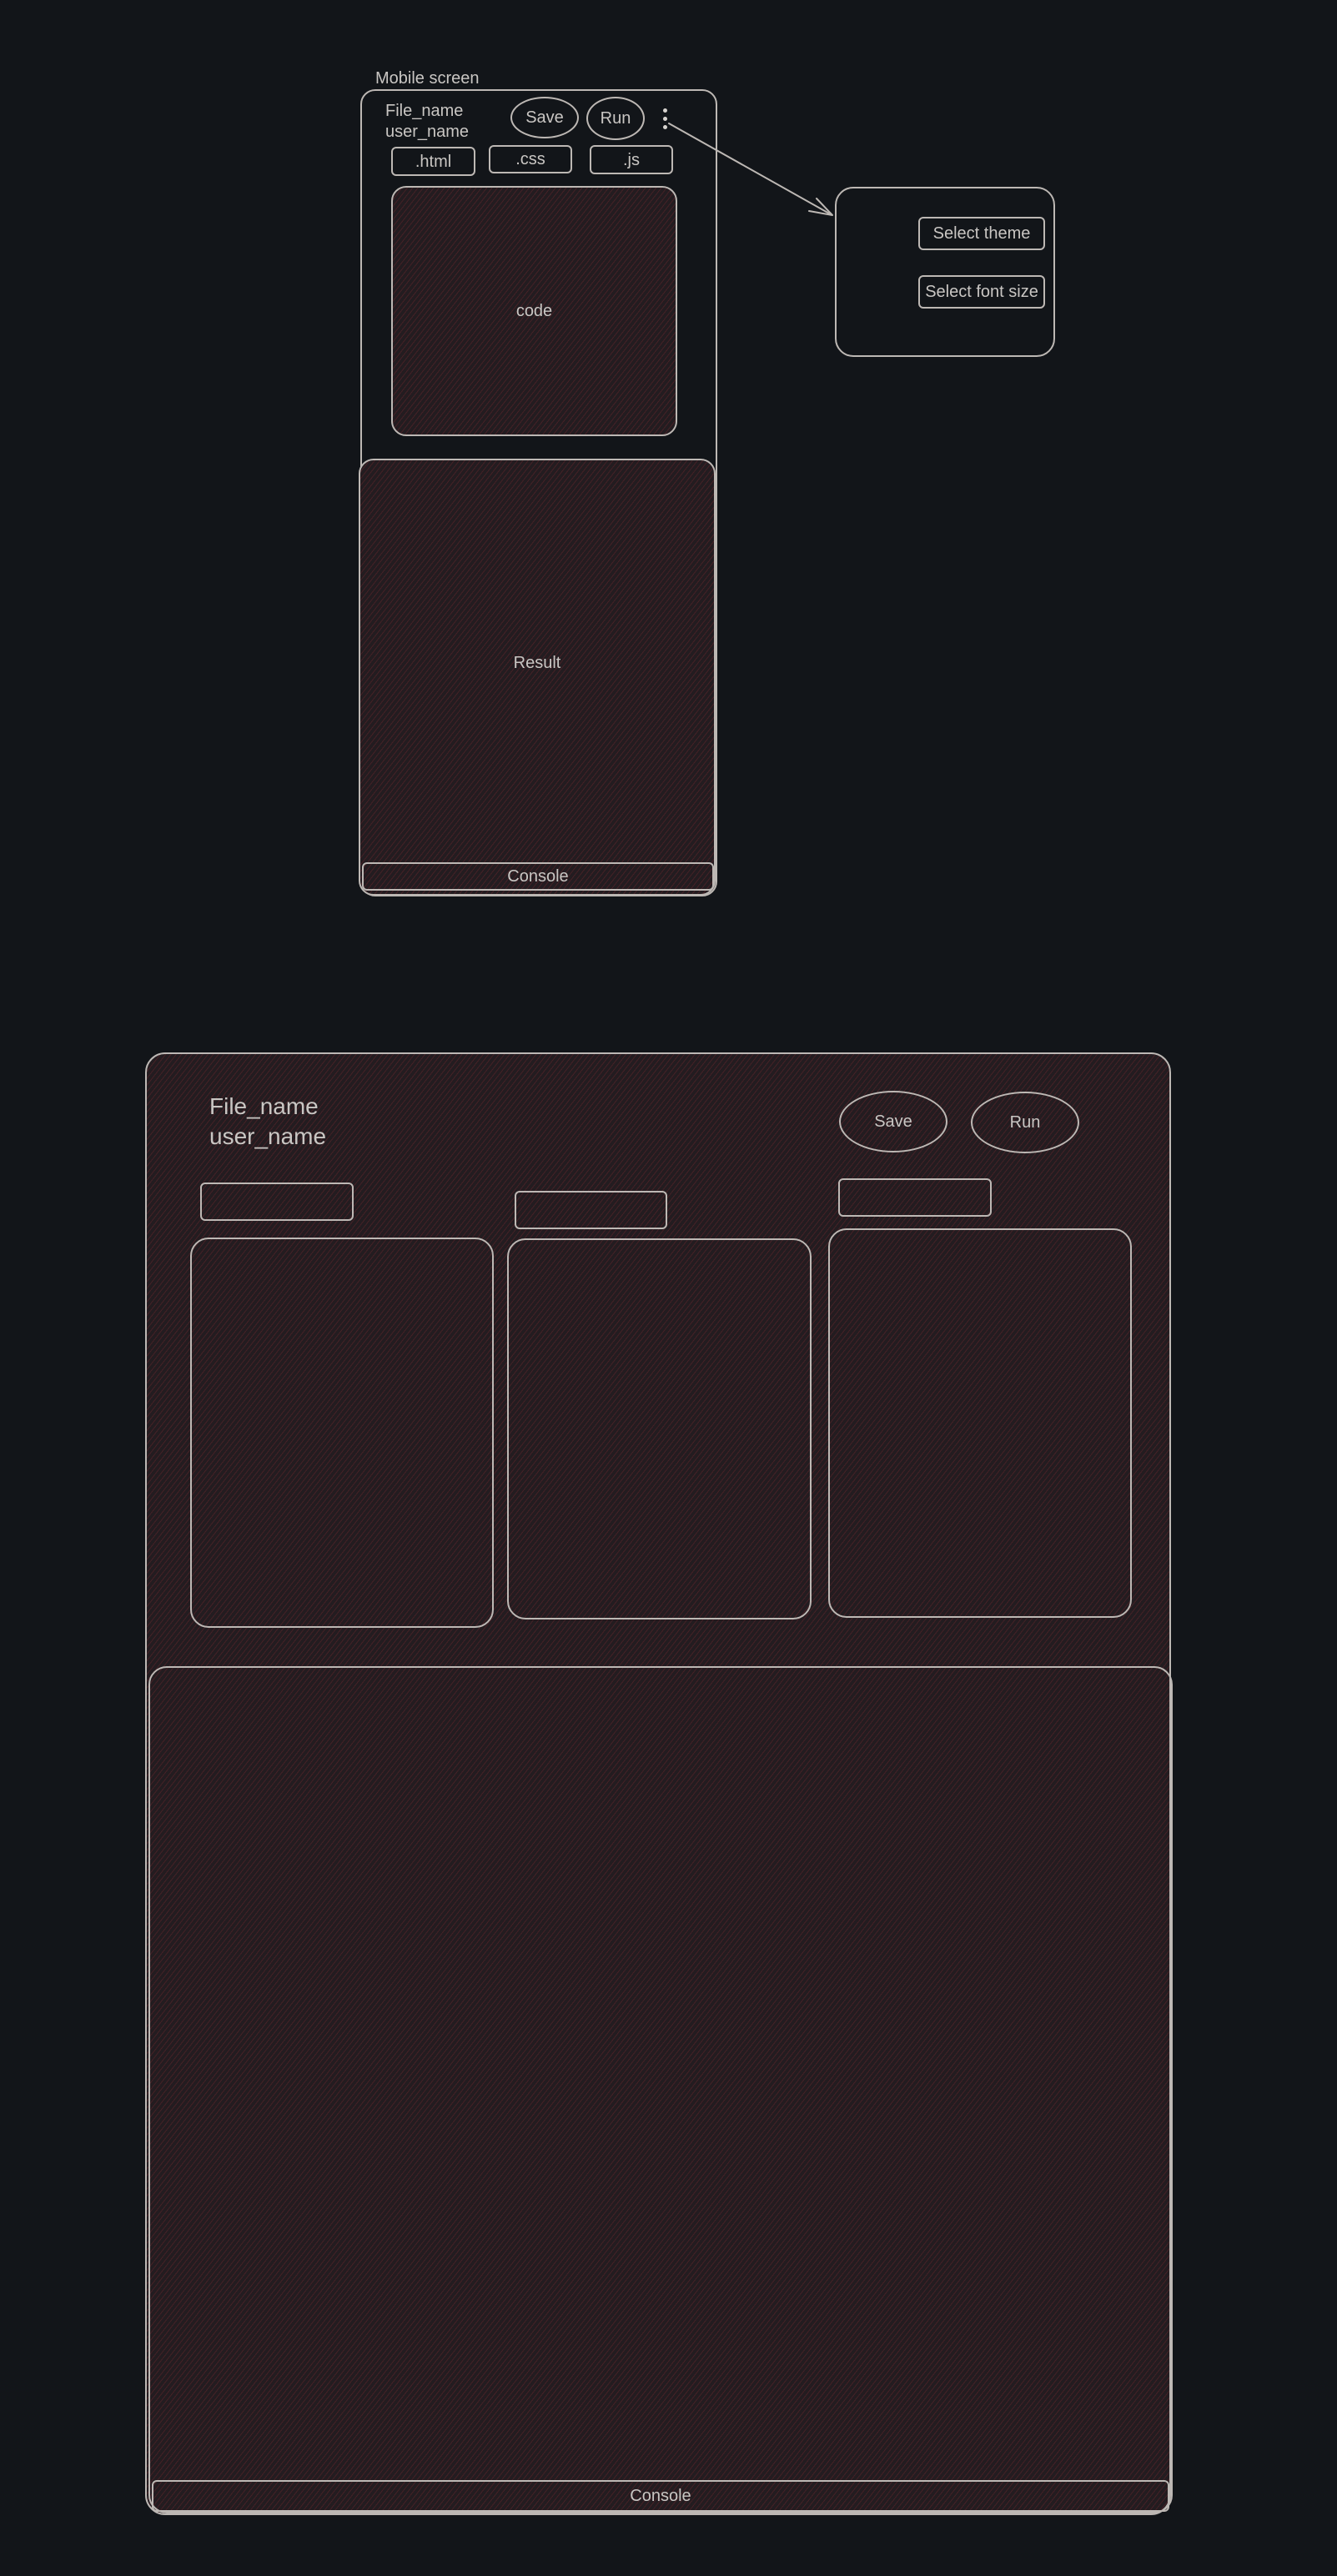 The image size is (1337, 2576). I want to click on mobile-run-button: Run, so click(615, 118).